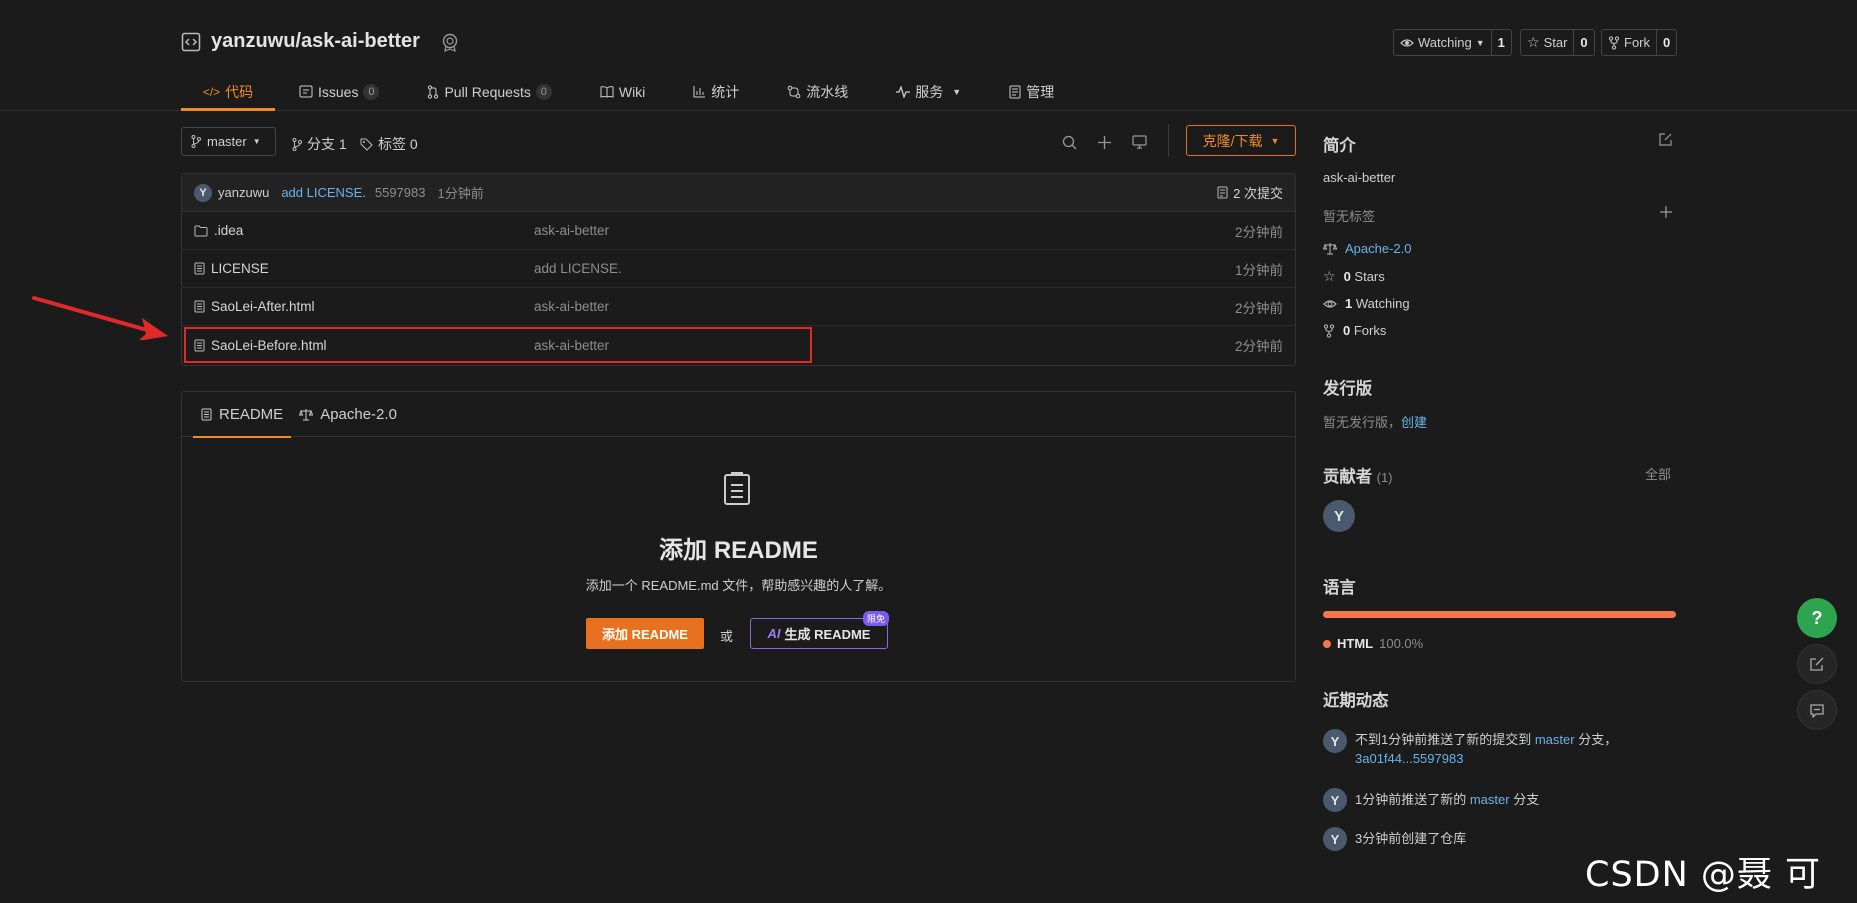 The image size is (1857, 903). What do you see at coordinates (1139, 142) in the screenshot?
I see `web-ide-icon` at bounding box center [1139, 142].